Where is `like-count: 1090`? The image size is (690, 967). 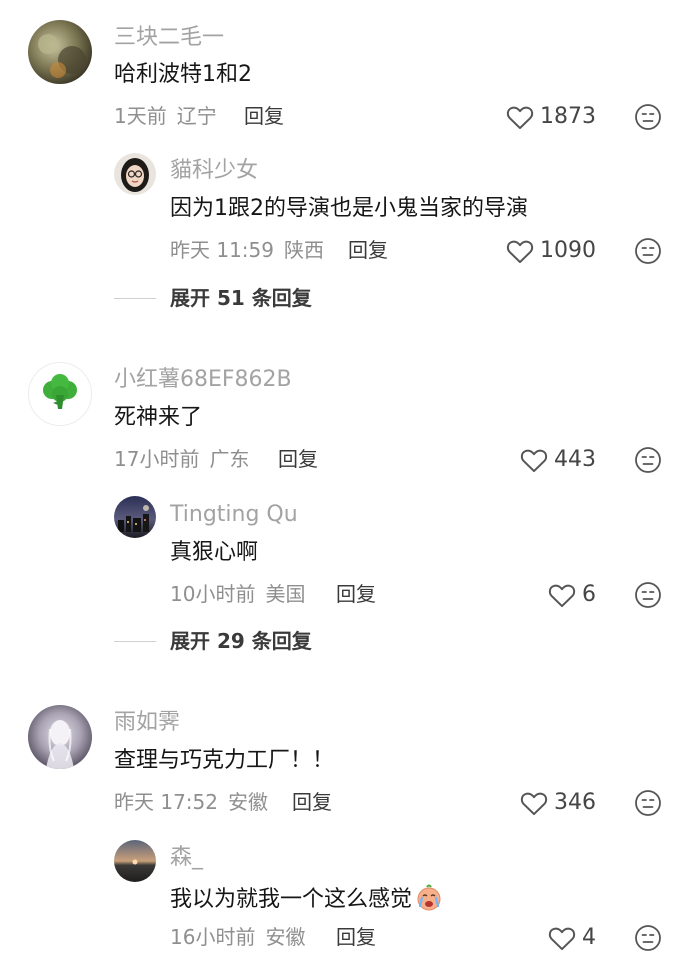
like-count: 1090 is located at coordinates (568, 250).